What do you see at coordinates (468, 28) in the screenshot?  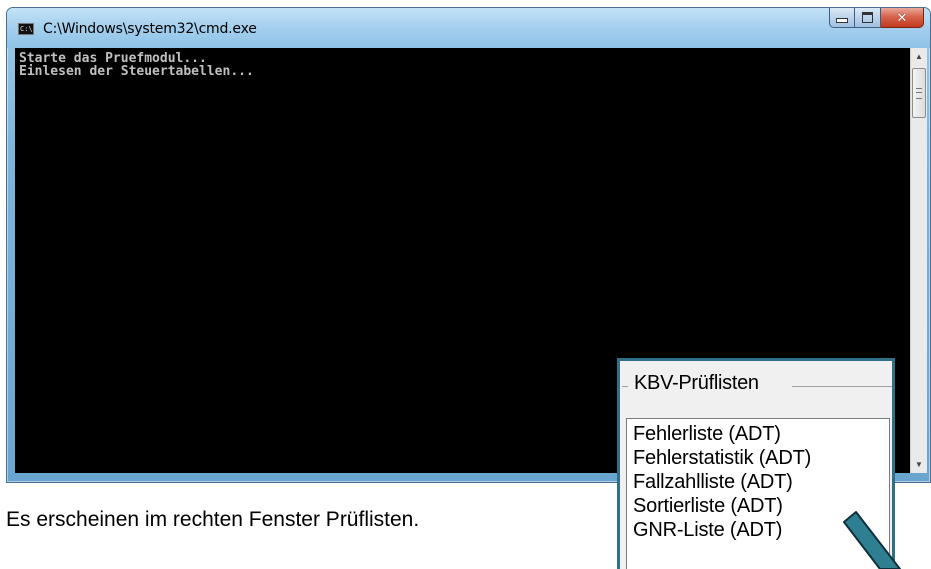 I see `title-bar: C:\ C:\Windows\system32\cmd.exe ✕` at bounding box center [468, 28].